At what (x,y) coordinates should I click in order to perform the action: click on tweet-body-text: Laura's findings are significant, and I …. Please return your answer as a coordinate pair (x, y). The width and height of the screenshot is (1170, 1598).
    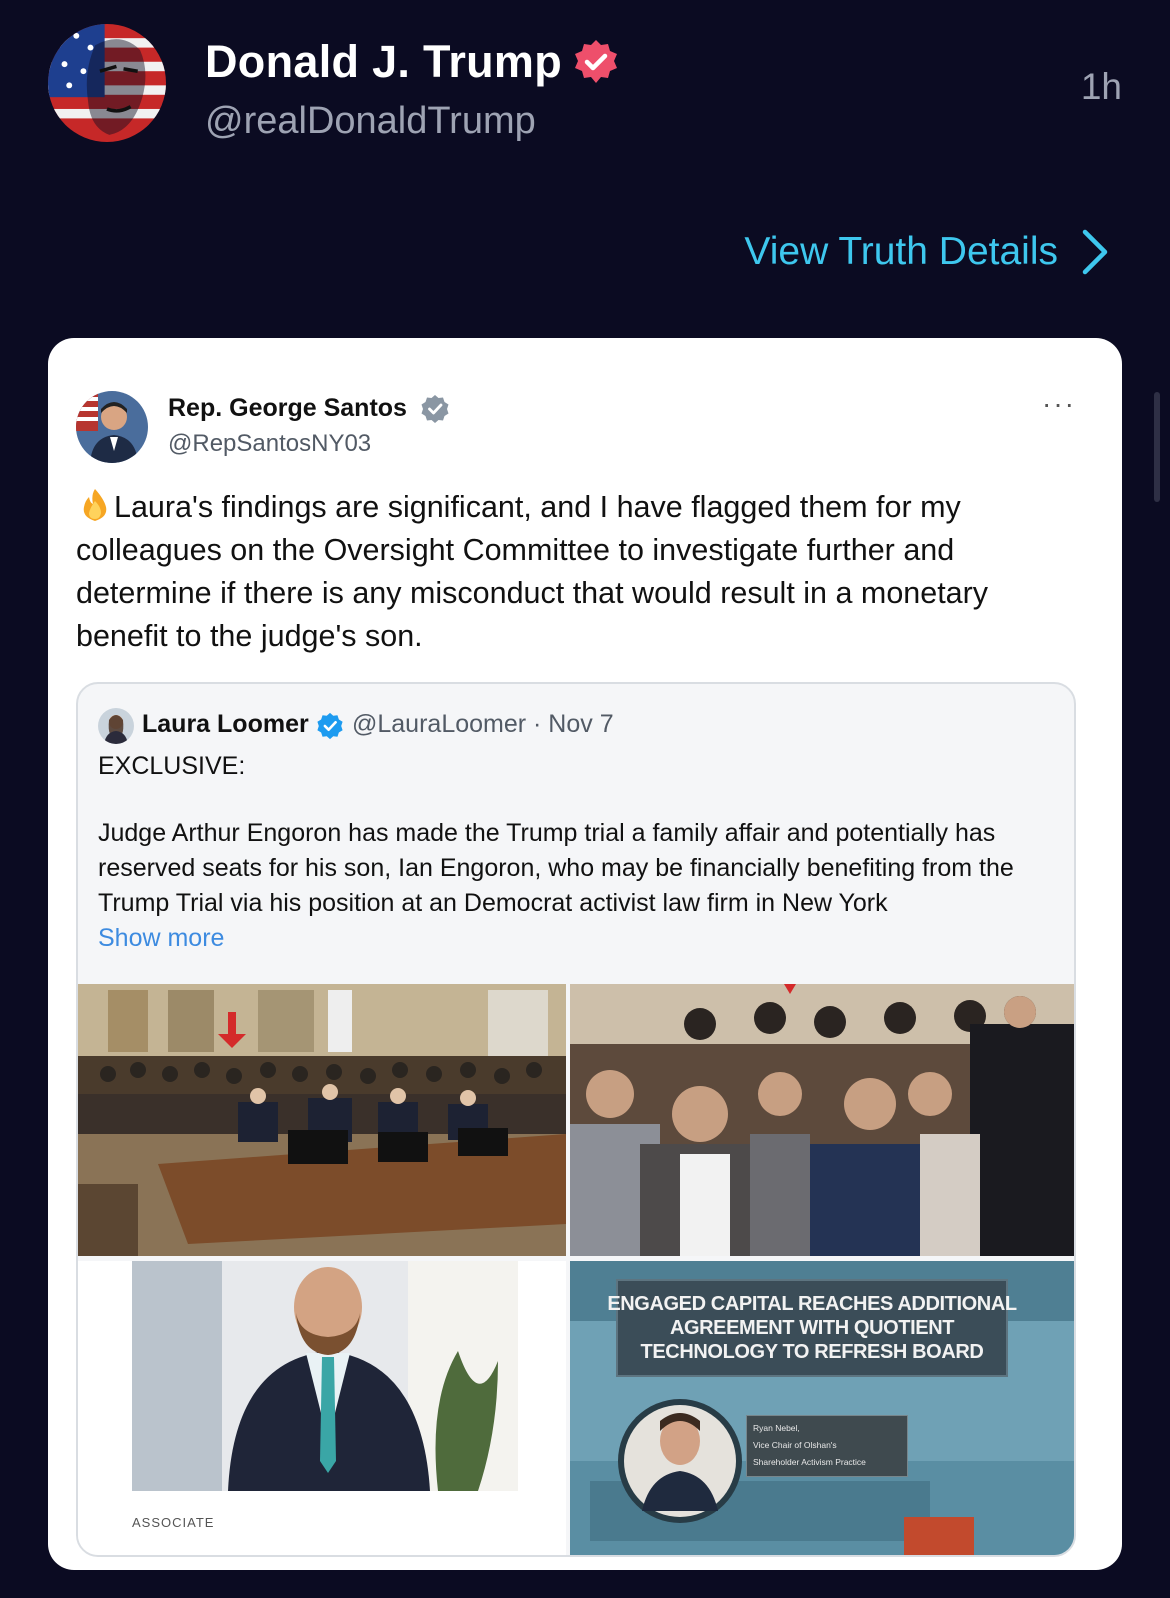
    Looking at the image, I should click on (532, 571).